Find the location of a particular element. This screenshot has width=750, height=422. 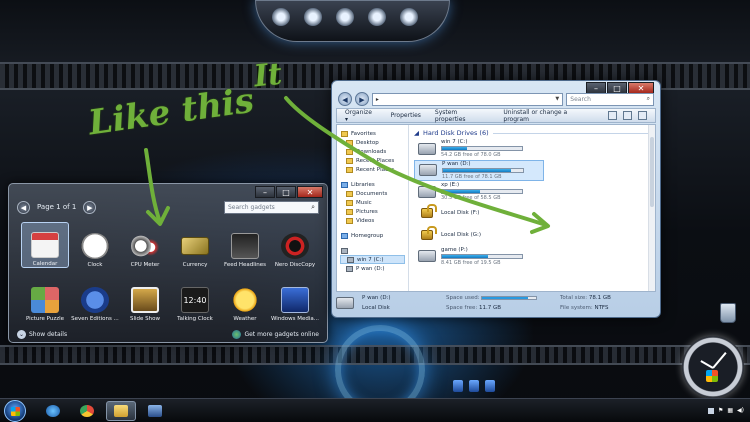

gadget-tile: Clock is located at coordinates (95, 245).